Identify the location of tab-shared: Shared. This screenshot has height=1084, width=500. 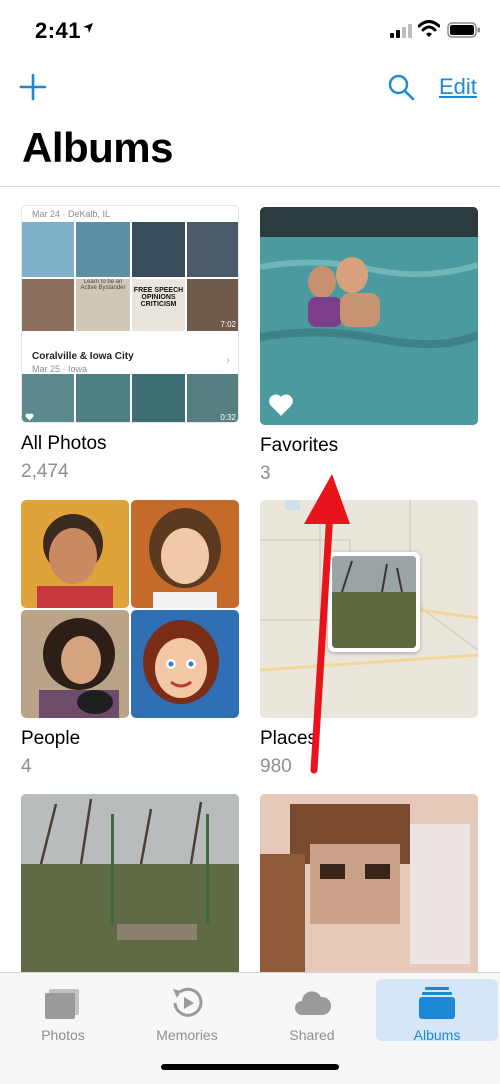
(312, 1011).